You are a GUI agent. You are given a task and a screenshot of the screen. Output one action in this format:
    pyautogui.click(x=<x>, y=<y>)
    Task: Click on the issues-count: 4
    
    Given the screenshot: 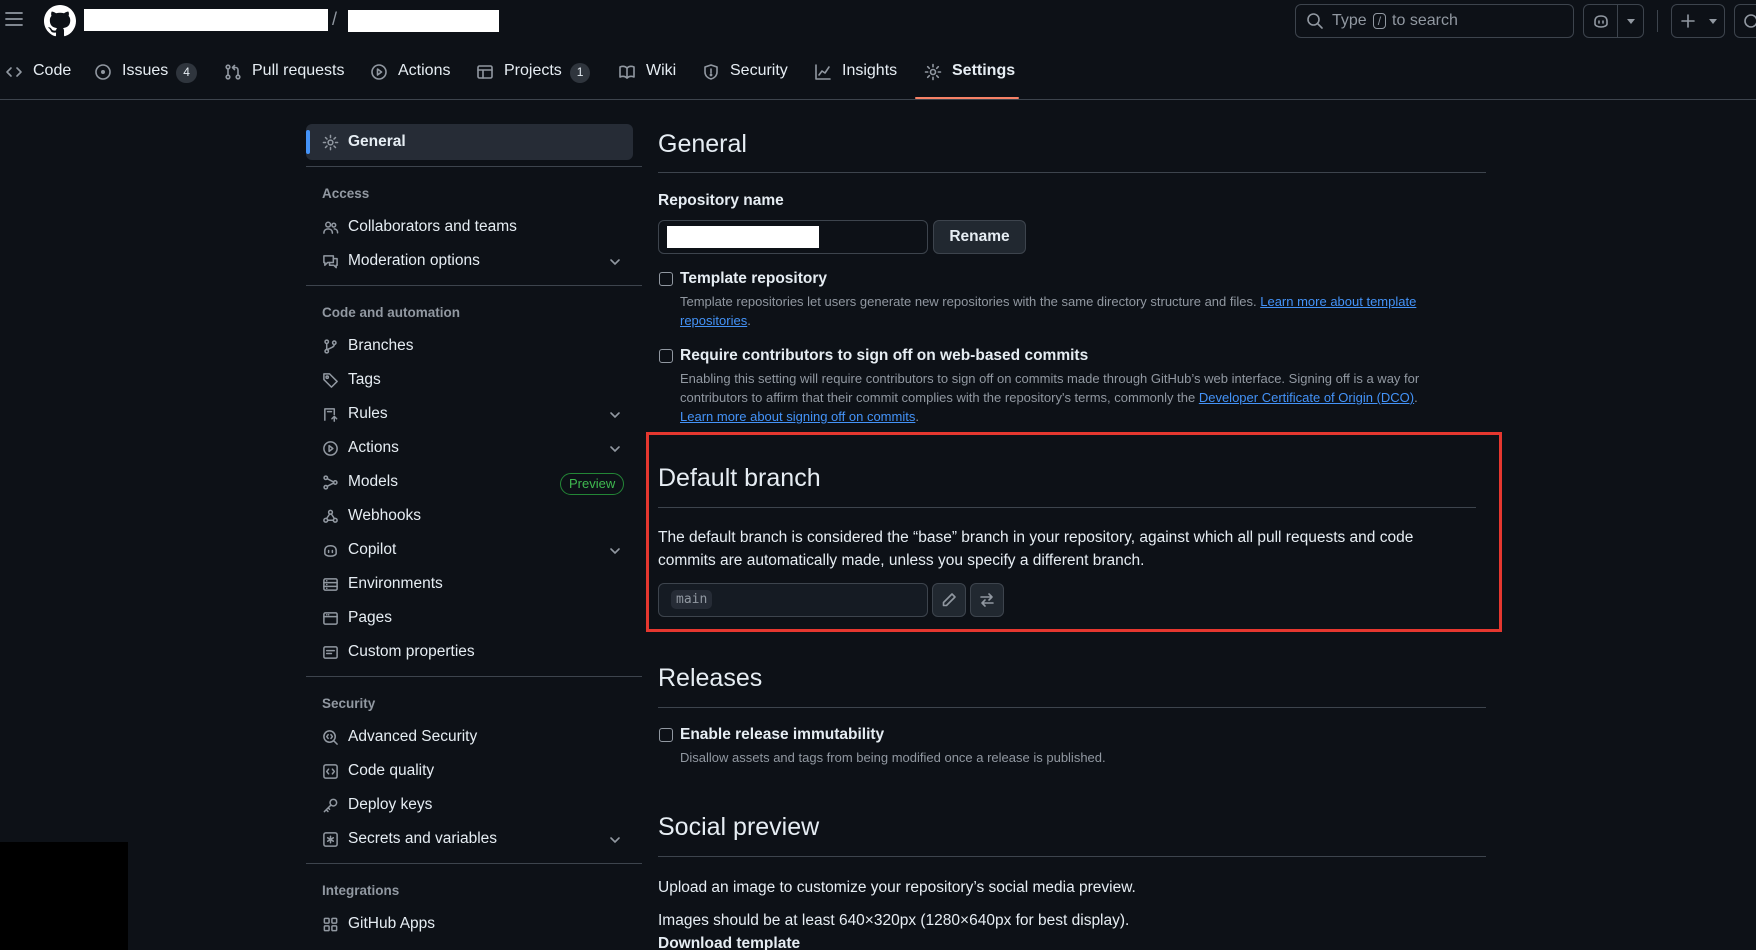 What is the action you would take?
    pyautogui.click(x=186, y=73)
    